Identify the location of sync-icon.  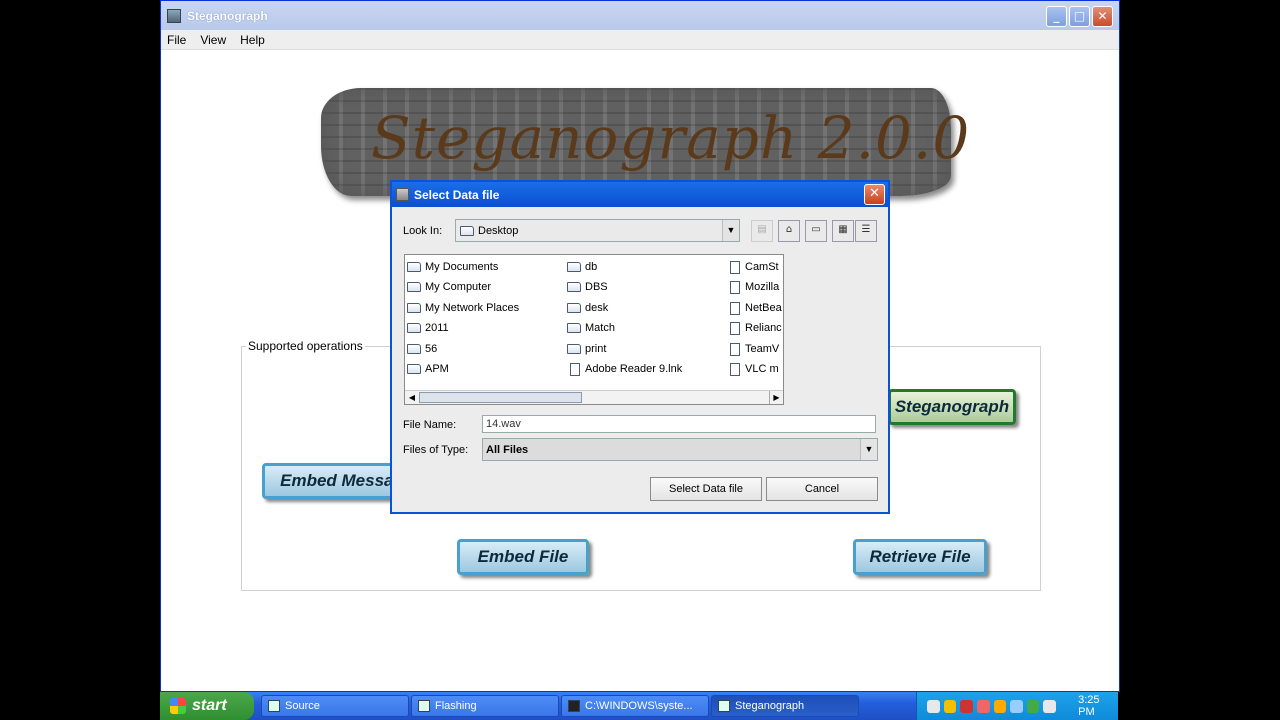
(1016, 706).